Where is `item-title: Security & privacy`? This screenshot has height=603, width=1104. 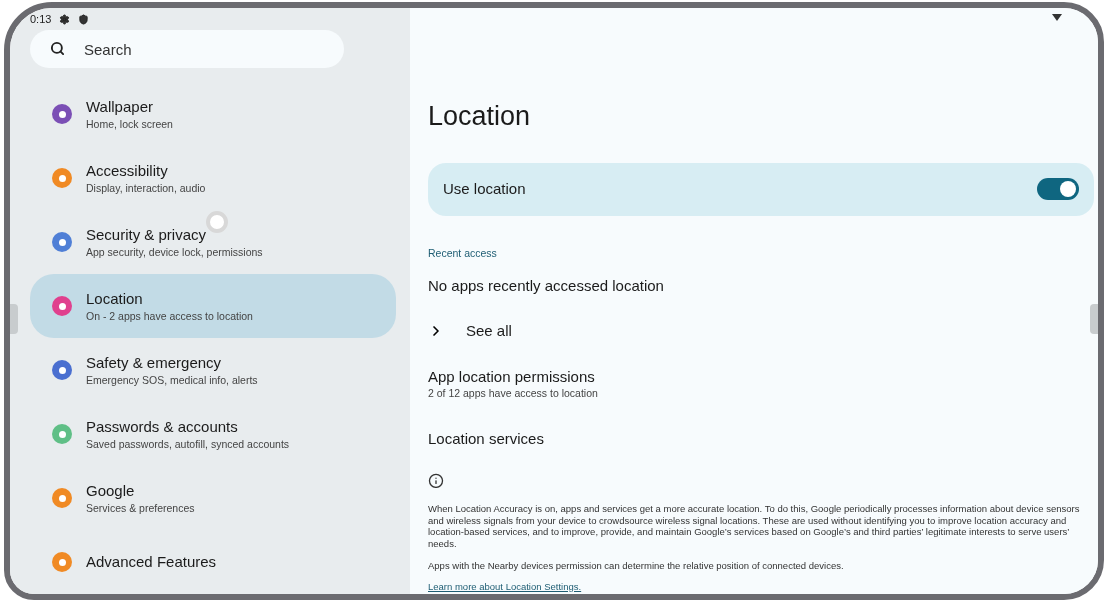
item-title: Security & privacy is located at coordinates (147, 235).